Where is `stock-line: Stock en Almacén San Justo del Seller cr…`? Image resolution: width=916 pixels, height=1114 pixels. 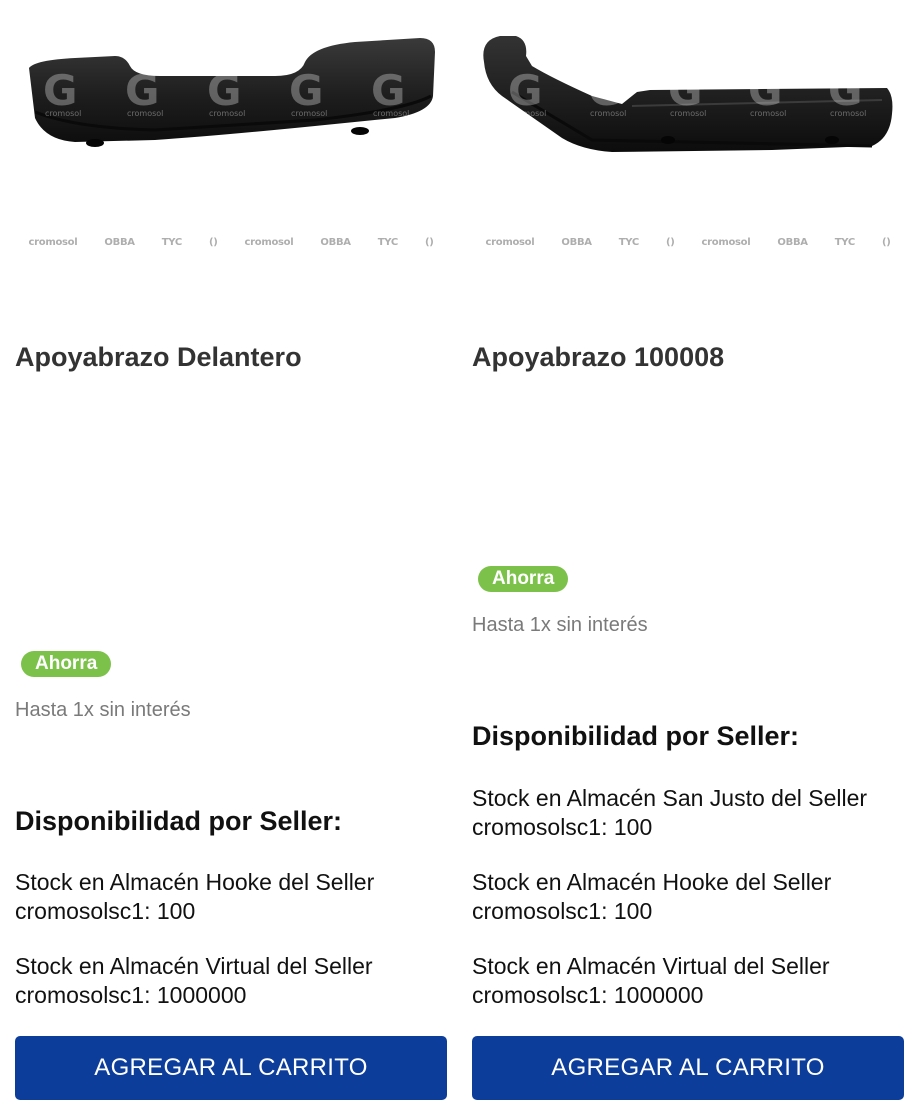
stock-line: Stock en Almacén San Justo del Seller cr… is located at coordinates (670, 812).